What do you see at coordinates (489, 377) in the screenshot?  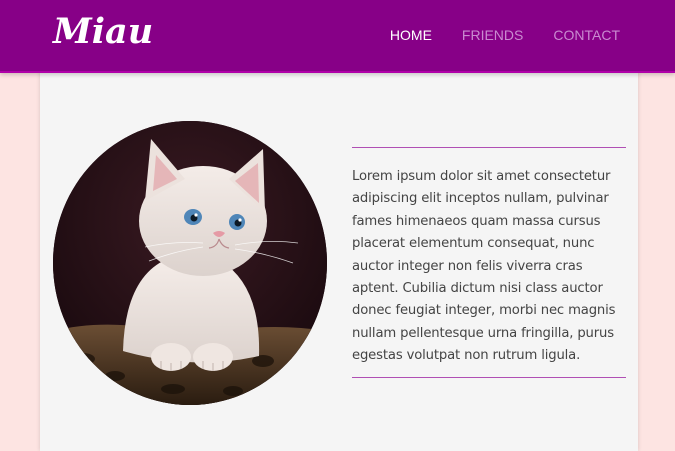 I see `divider-bottom` at bounding box center [489, 377].